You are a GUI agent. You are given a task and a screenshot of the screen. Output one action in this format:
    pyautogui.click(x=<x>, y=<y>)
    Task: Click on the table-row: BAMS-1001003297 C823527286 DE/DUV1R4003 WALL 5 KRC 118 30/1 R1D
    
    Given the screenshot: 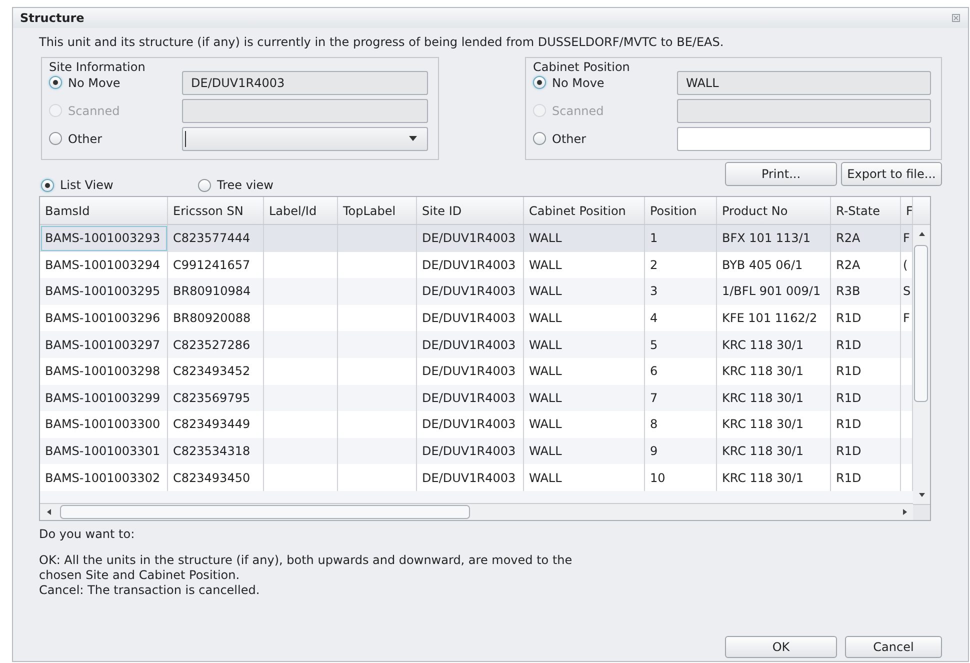 What is the action you would take?
    pyautogui.click(x=476, y=344)
    